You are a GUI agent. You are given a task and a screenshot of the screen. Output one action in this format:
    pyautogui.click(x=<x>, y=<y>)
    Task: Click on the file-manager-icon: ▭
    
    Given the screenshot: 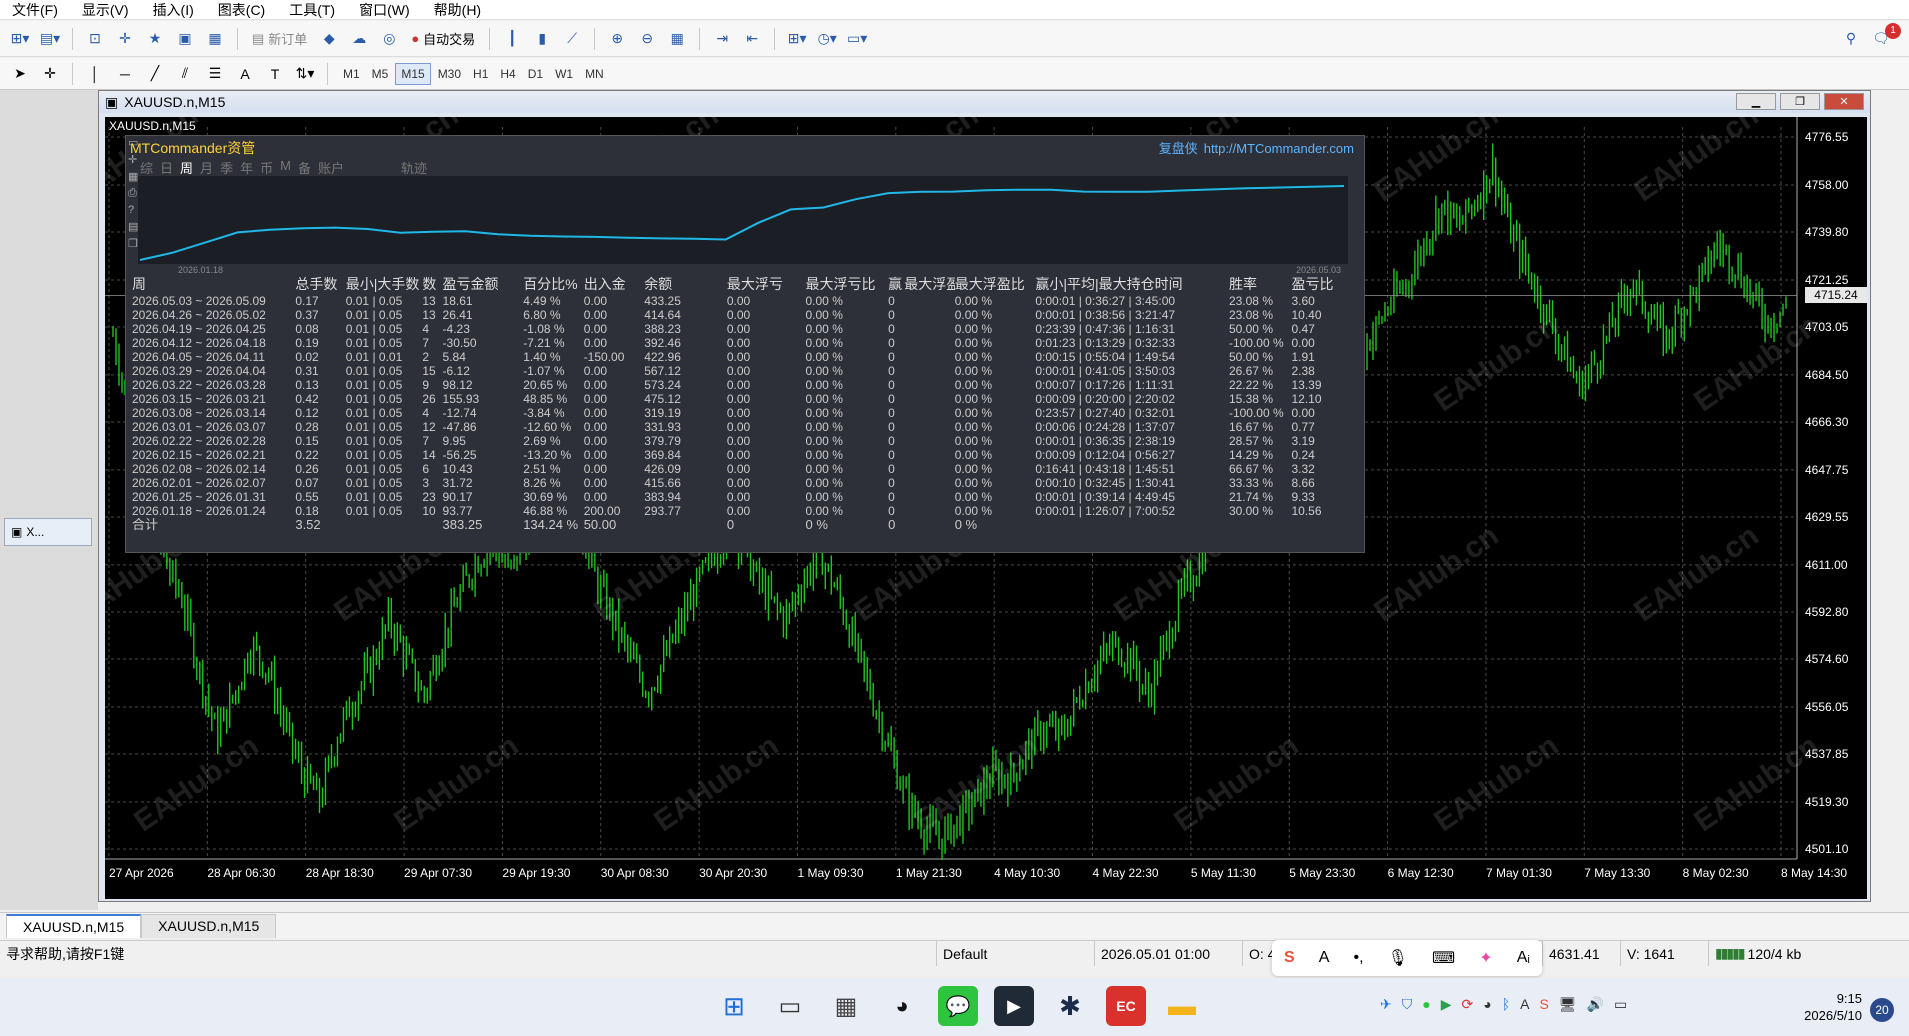 What is the action you would take?
    pyautogui.click(x=790, y=1006)
    